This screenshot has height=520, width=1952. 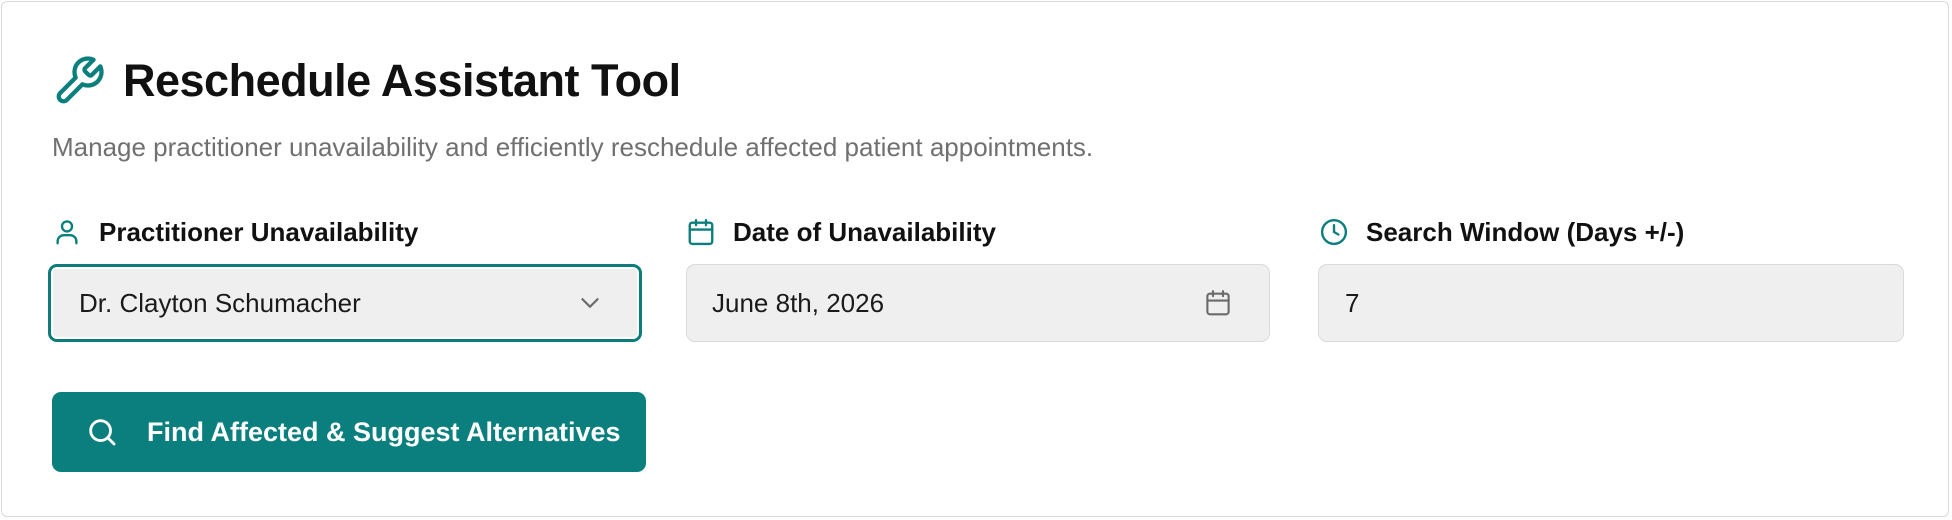 I want to click on practitioner-field-label: Practitioner Unavailability, so click(x=235, y=232).